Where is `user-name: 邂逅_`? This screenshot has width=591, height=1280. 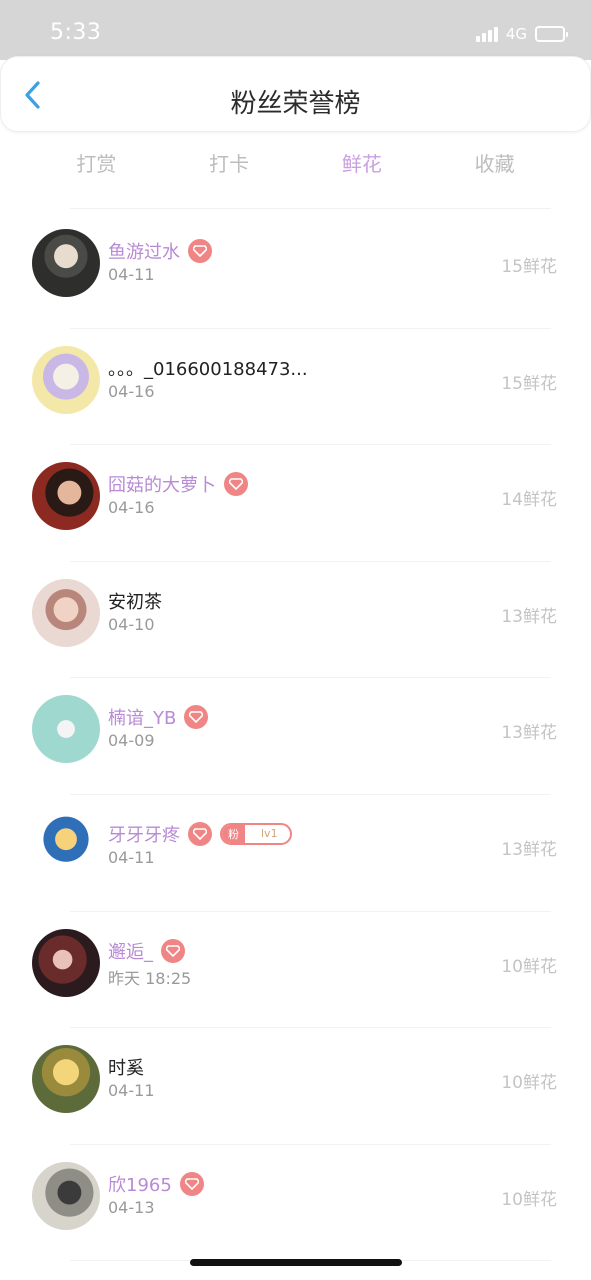
user-name: 邂逅_ is located at coordinates (130, 951).